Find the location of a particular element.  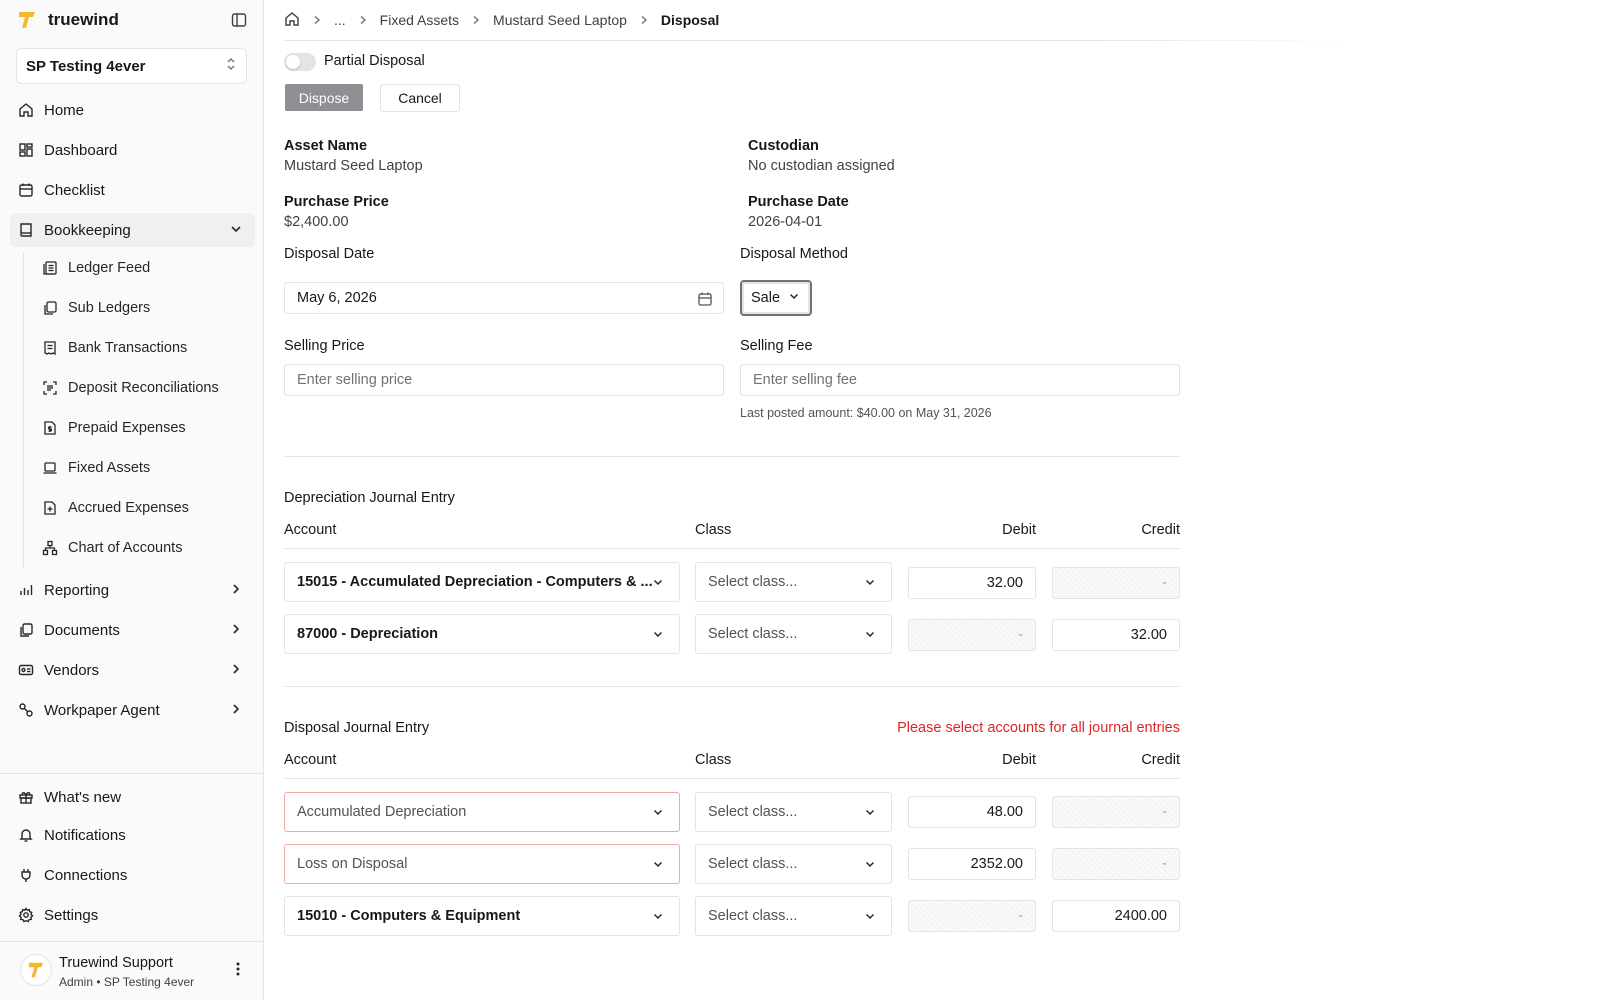

sidebar-item-dashboard: Dashboard is located at coordinates (132, 150).